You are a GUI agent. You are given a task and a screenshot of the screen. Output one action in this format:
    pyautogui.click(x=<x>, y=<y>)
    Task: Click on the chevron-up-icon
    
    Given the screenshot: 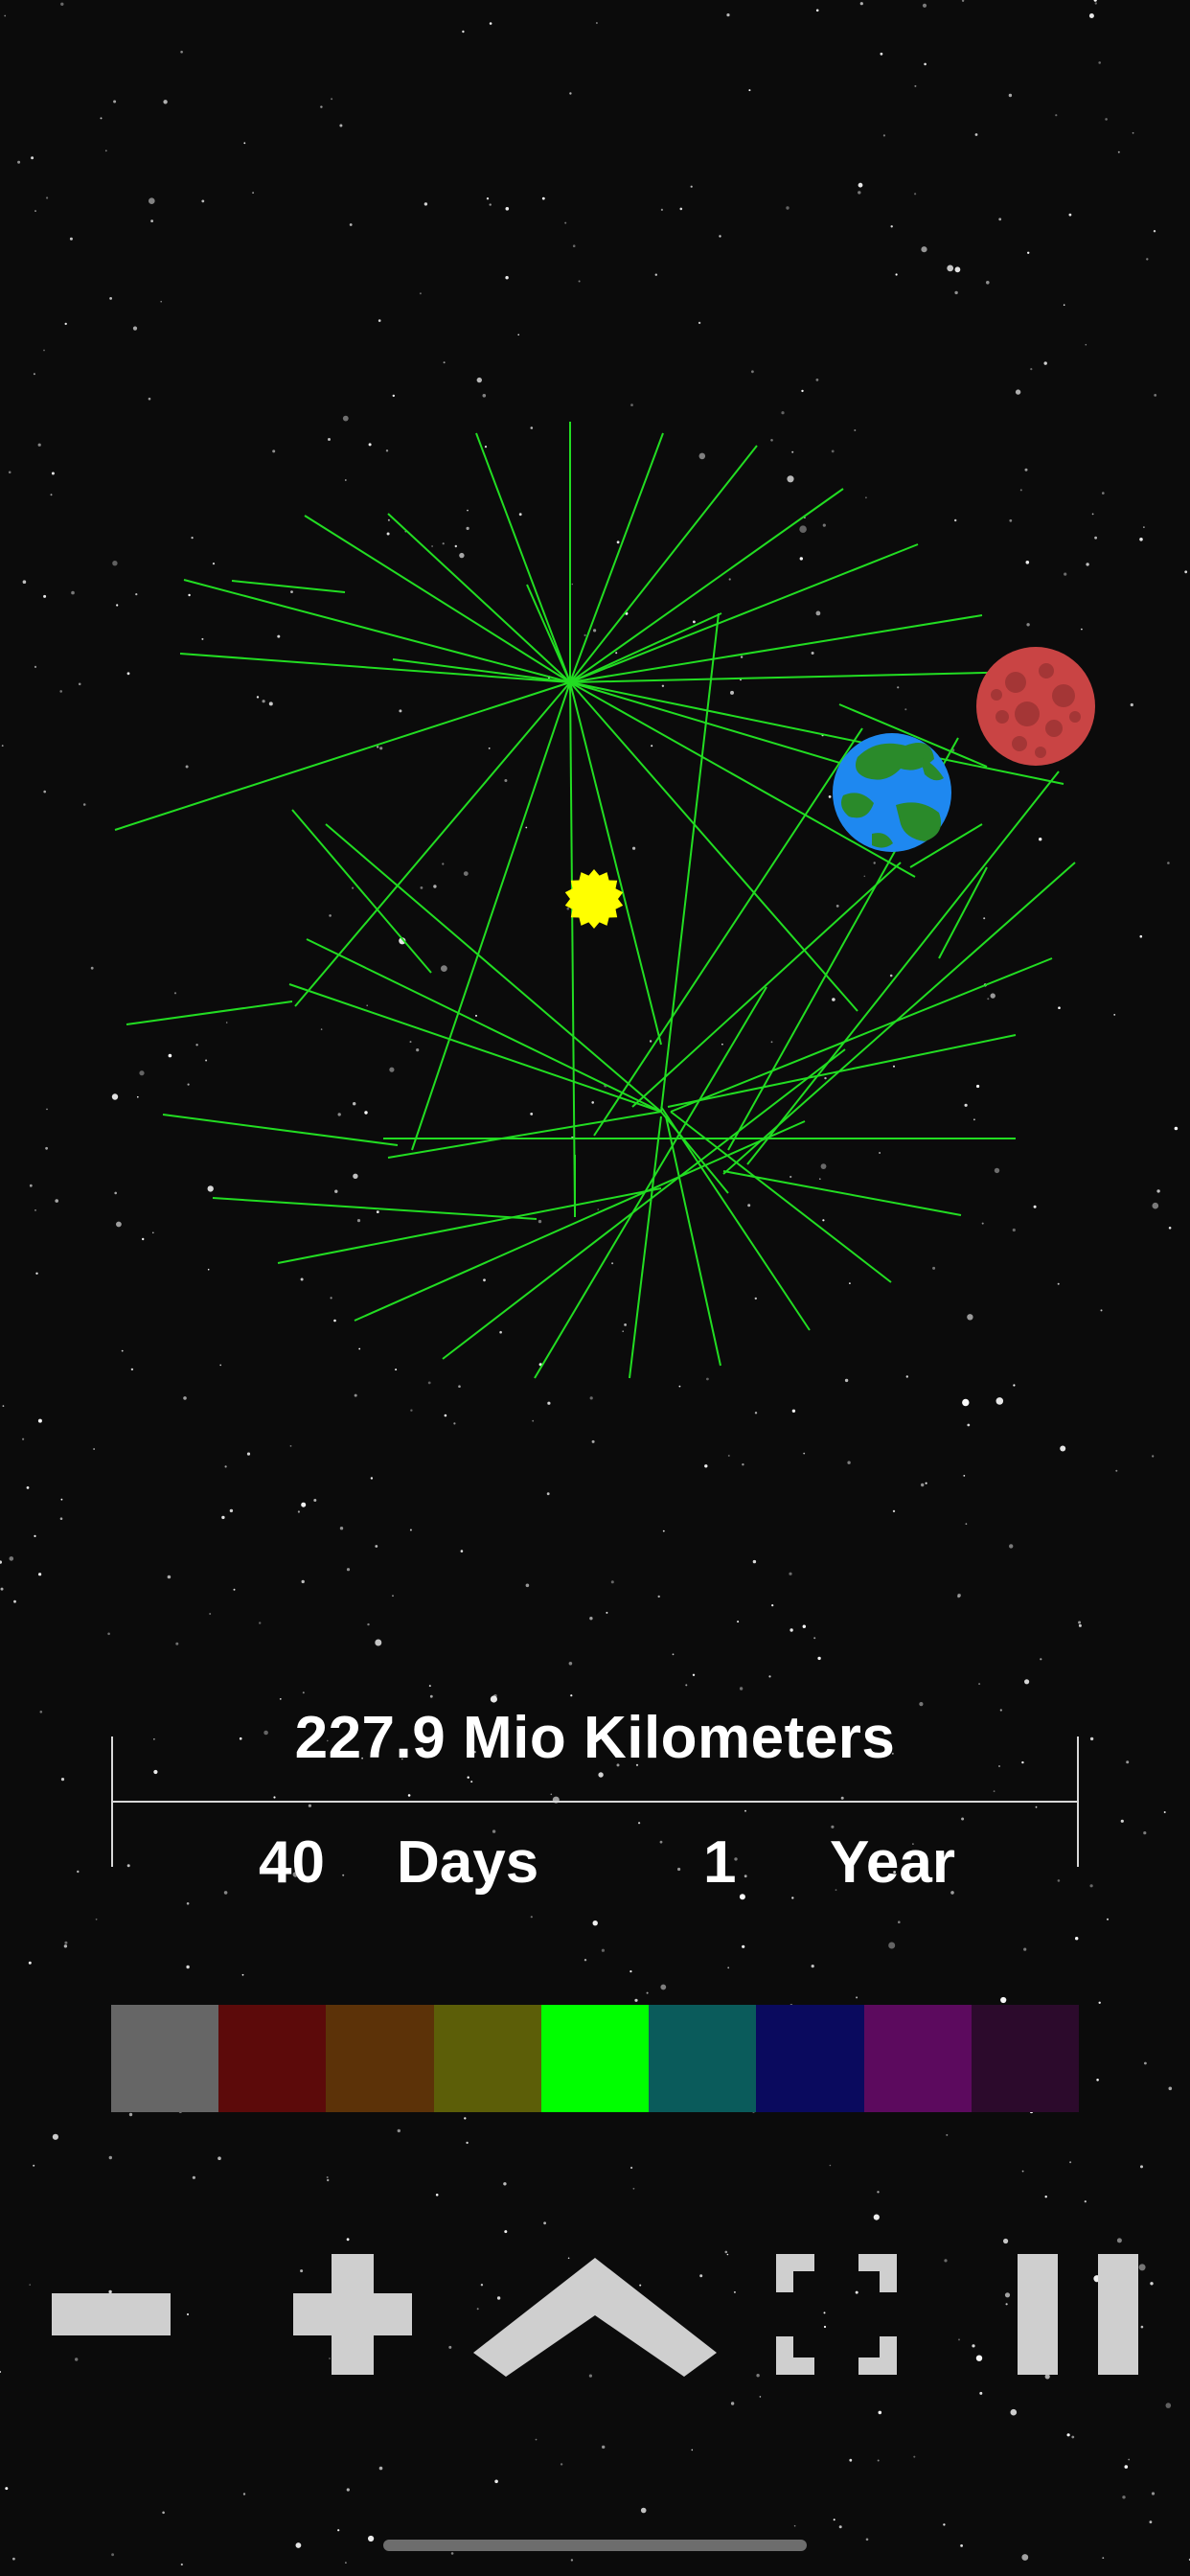 What is the action you would take?
    pyautogui.click(x=595, y=2317)
    